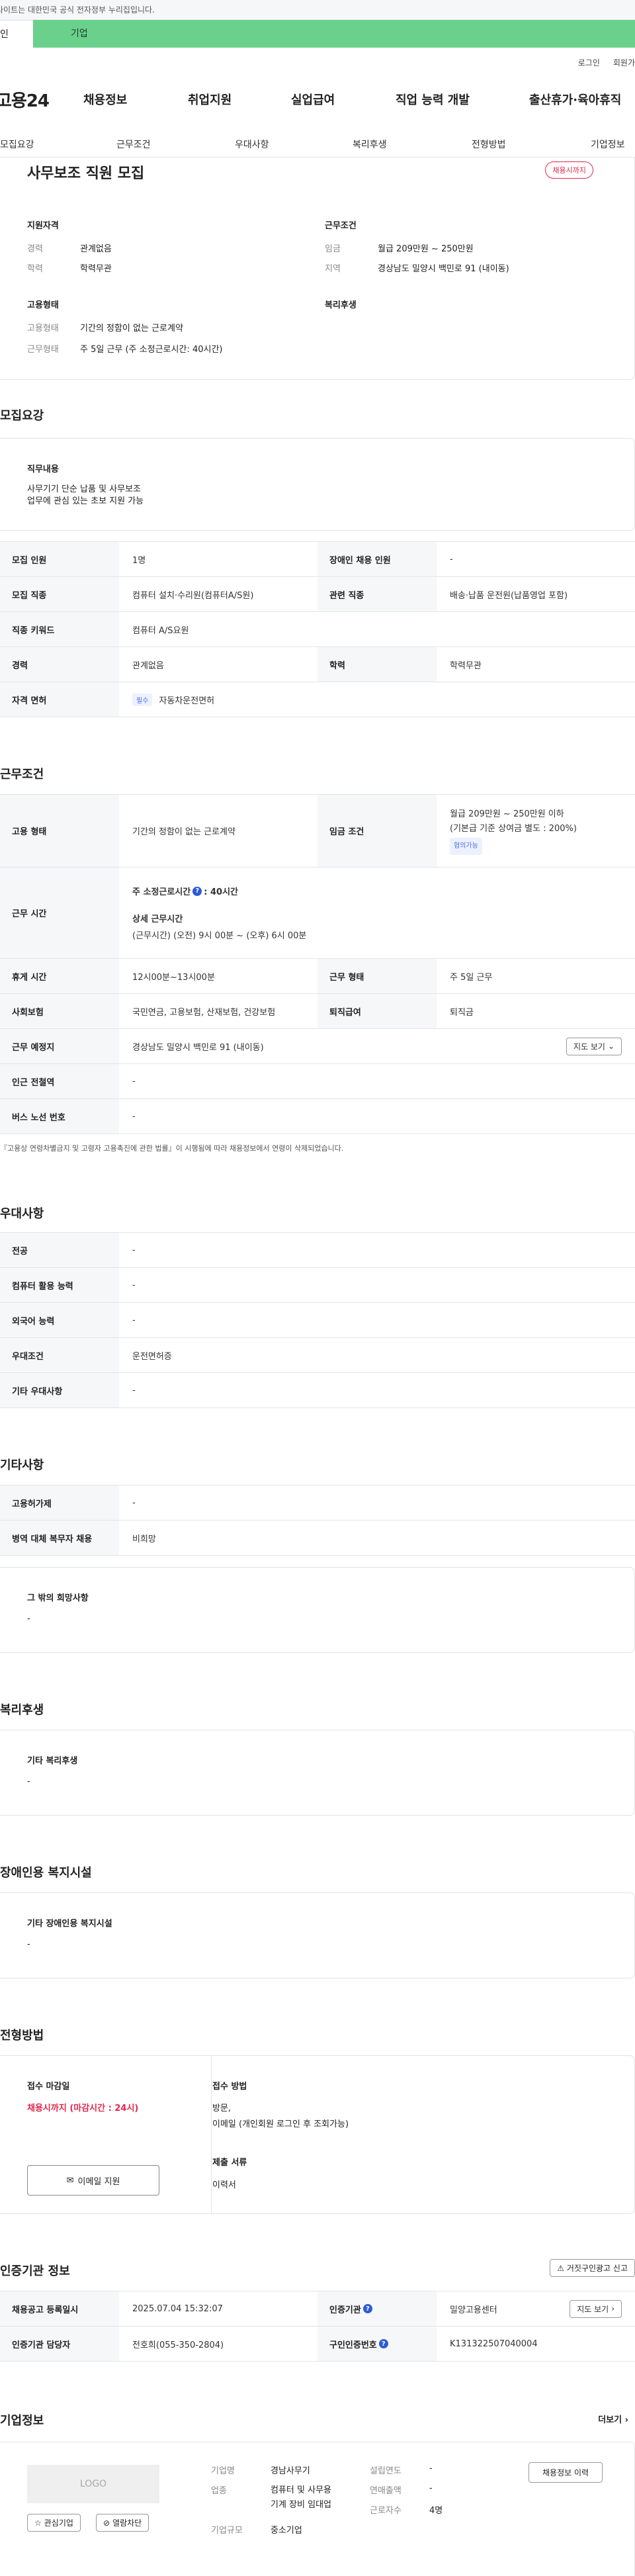  What do you see at coordinates (489, 144) in the screenshot?
I see `tab-selection: 전형방법` at bounding box center [489, 144].